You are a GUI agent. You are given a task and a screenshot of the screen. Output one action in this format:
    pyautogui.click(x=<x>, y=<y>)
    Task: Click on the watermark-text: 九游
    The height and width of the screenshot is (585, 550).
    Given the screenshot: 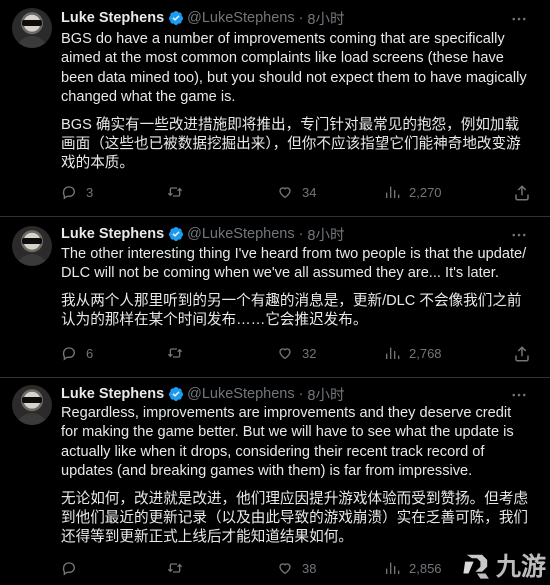 What is the action you would take?
    pyautogui.click(x=521, y=566)
    